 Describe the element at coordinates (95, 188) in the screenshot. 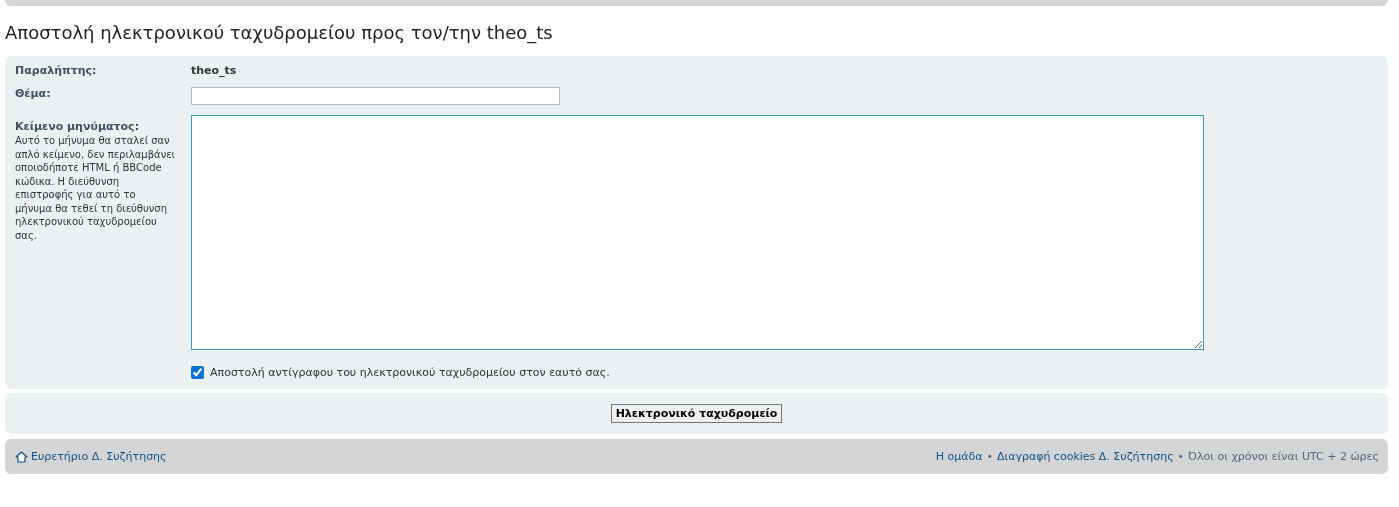

I see `message-help-text: Αυτό το μήνυμα θα σταλεί σαν απλό κείμενο, δεν περιλαμβάνει οποιοδήποτε HTML ή BBCode κώδικα. Η διεύθυνση επιστροφής για αυτό το μήνυμα θα τεθεί τη διεύθυνση ηλεκτρονικού ταχυδρομείου σας.` at that location.